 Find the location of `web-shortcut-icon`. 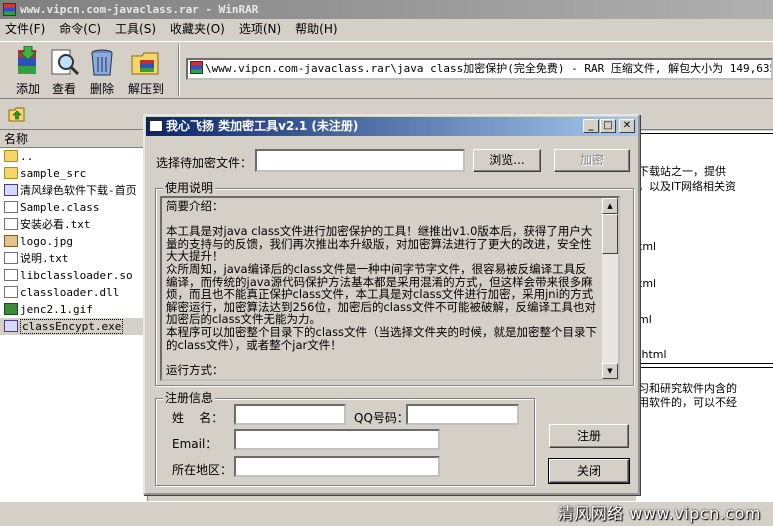

web-shortcut-icon is located at coordinates (11, 190).